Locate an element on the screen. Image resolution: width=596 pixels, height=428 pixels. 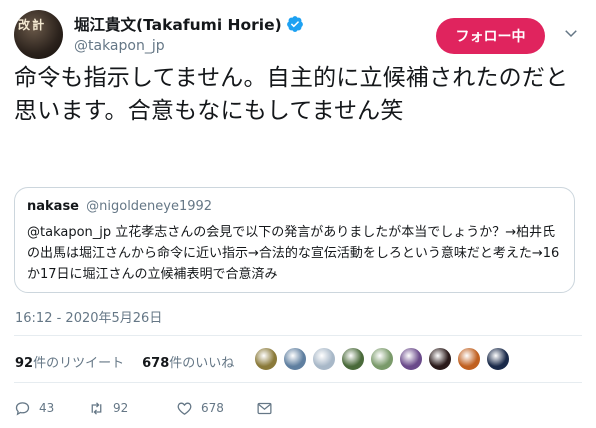
retweet-count: 92 is located at coordinates (121, 408).